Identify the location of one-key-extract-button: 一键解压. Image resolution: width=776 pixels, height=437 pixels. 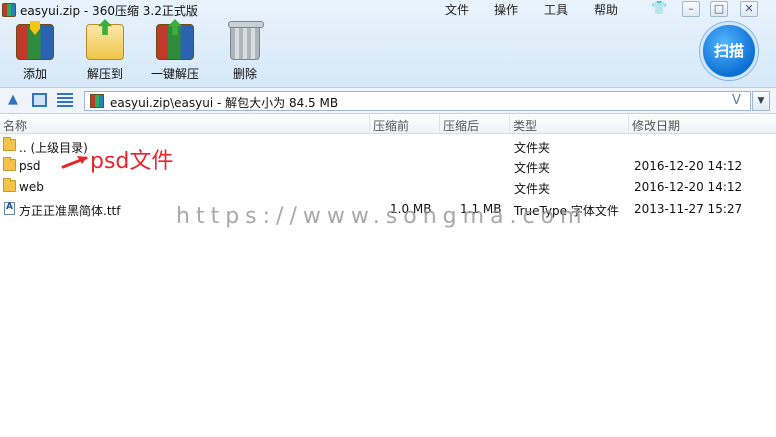
(175, 54).